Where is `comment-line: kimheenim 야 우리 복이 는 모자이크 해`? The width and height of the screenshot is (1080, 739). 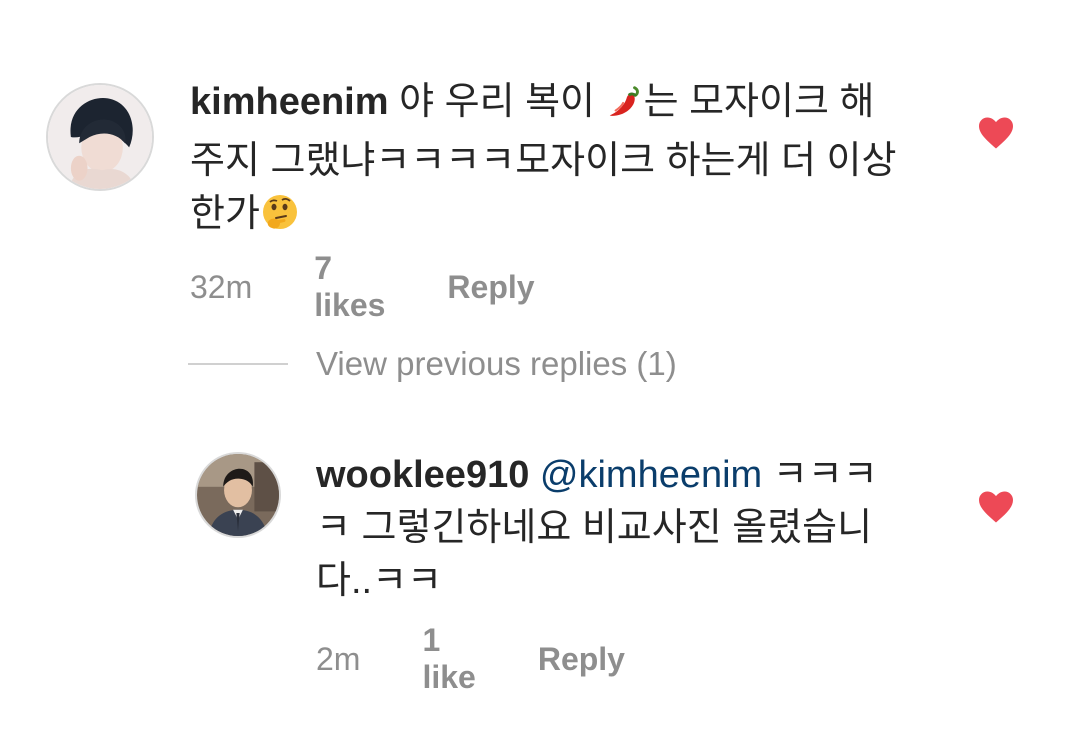 comment-line: kimheenim 야 우리 복이 는 모자이크 해 is located at coordinates (570, 105).